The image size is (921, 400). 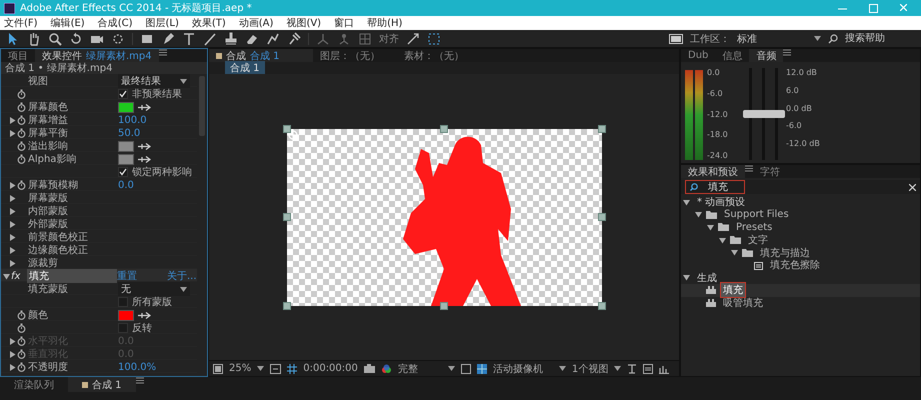 What do you see at coordinates (481, 369) in the screenshot?
I see `transparency-grid-icon` at bounding box center [481, 369].